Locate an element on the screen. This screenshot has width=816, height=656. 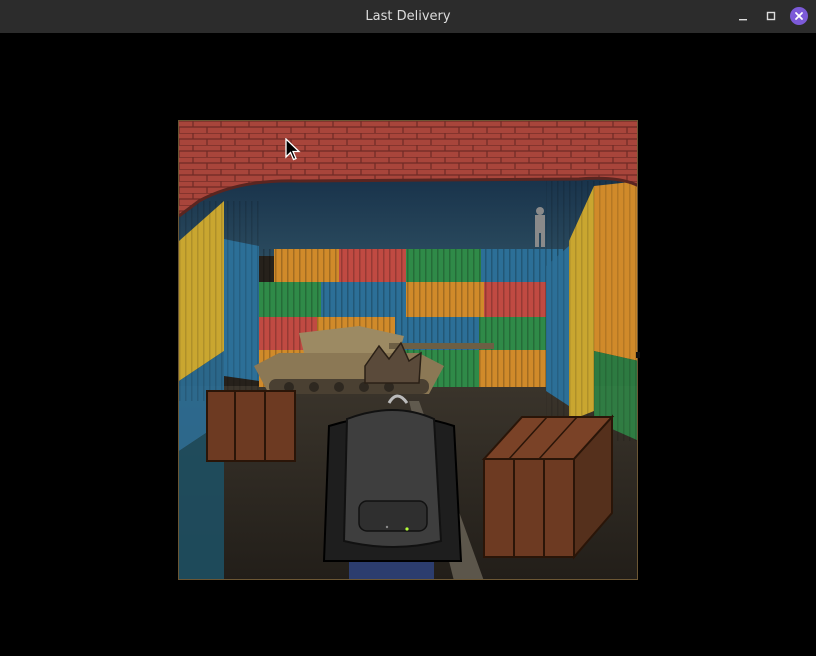
maximize-button is located at coordinates (771, 16).